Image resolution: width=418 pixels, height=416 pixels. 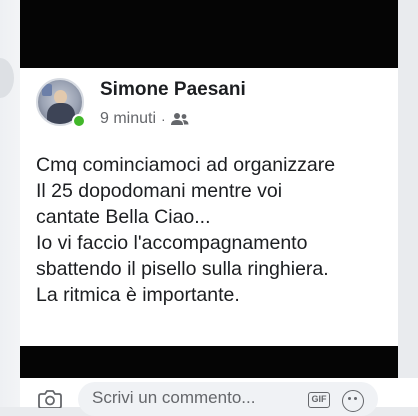 What do you see at coordinates (159, 191) in the screenshot?
I see `post-text-line: Il 25 dopodomani mentre voi` at bounding box center [159, 191].